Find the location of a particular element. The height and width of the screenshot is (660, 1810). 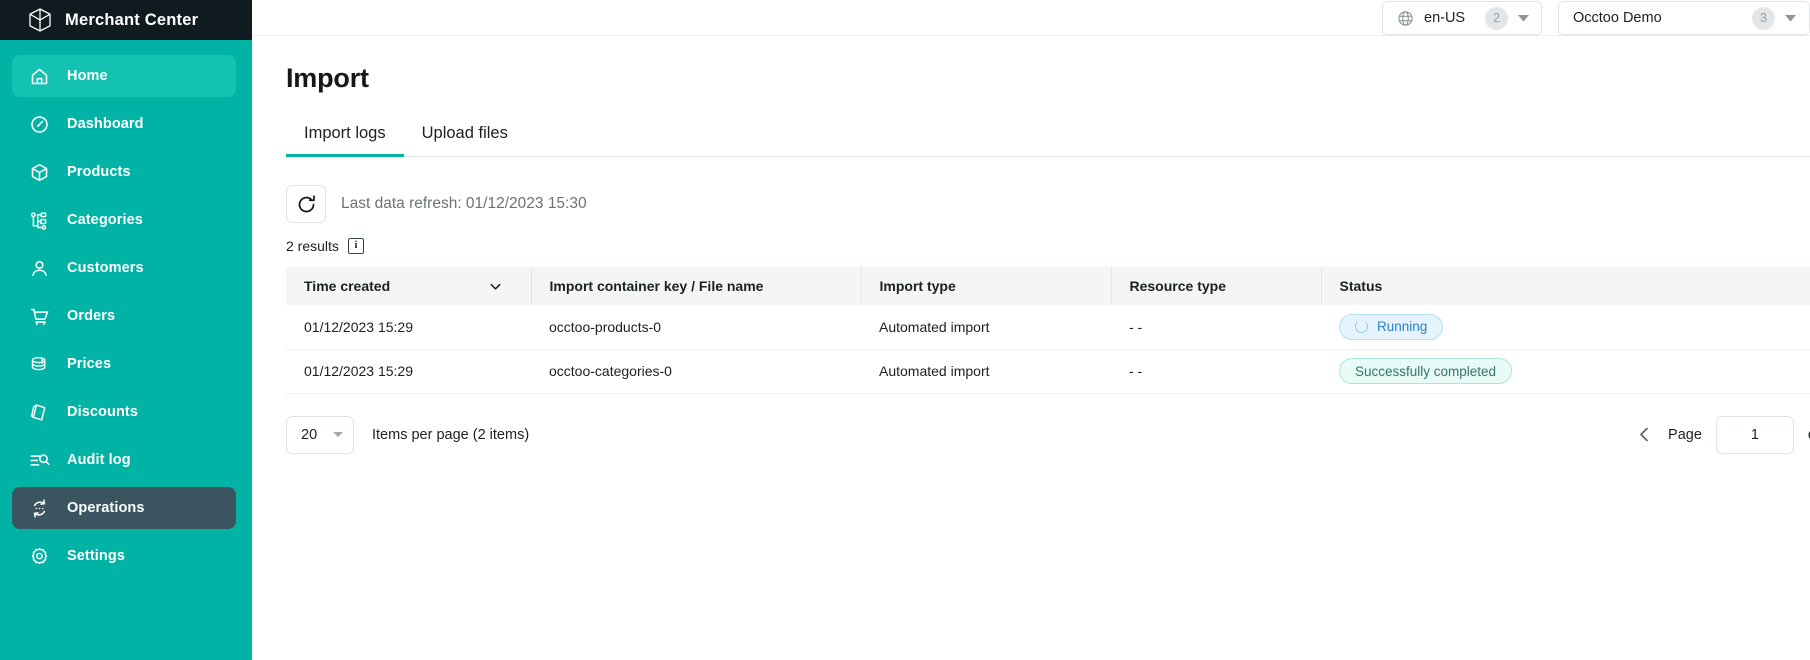

locale-count-badge: 2 is located at coordinates (1497, 18).